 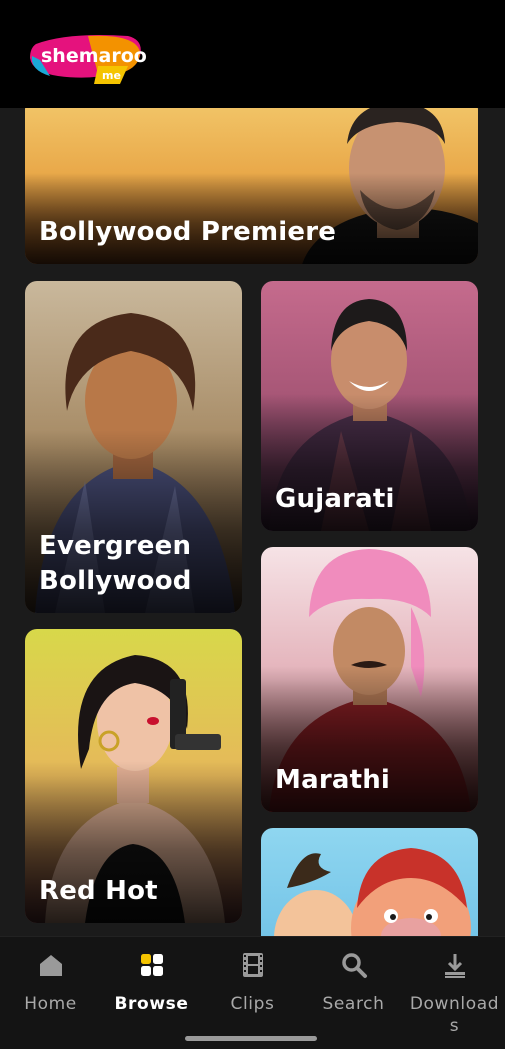 I want to click on category-tile-gujarati: Gujarati, so click(x=369, y=406).